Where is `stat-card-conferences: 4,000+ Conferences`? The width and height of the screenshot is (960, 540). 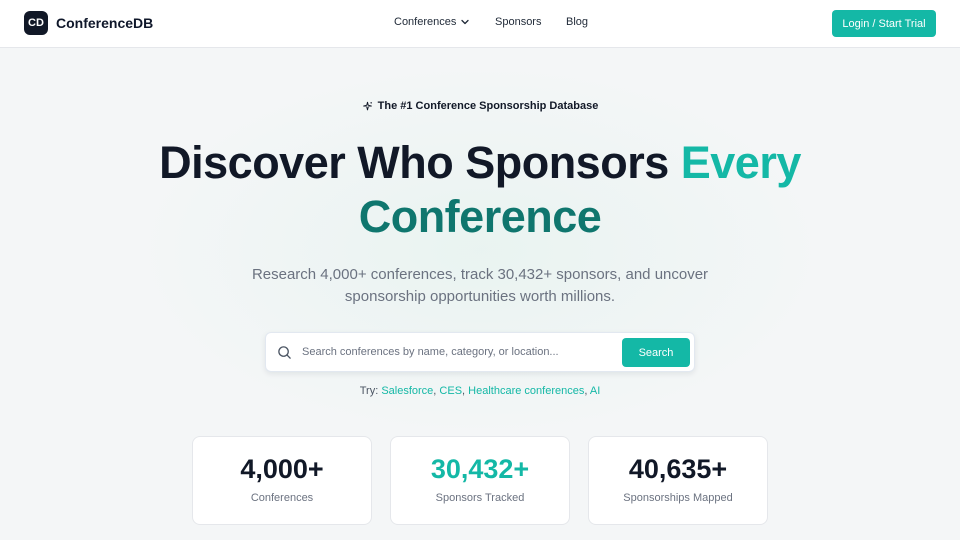
stat-card-conferences: 4,000+ Conferences is located at coordinates (282, 480).